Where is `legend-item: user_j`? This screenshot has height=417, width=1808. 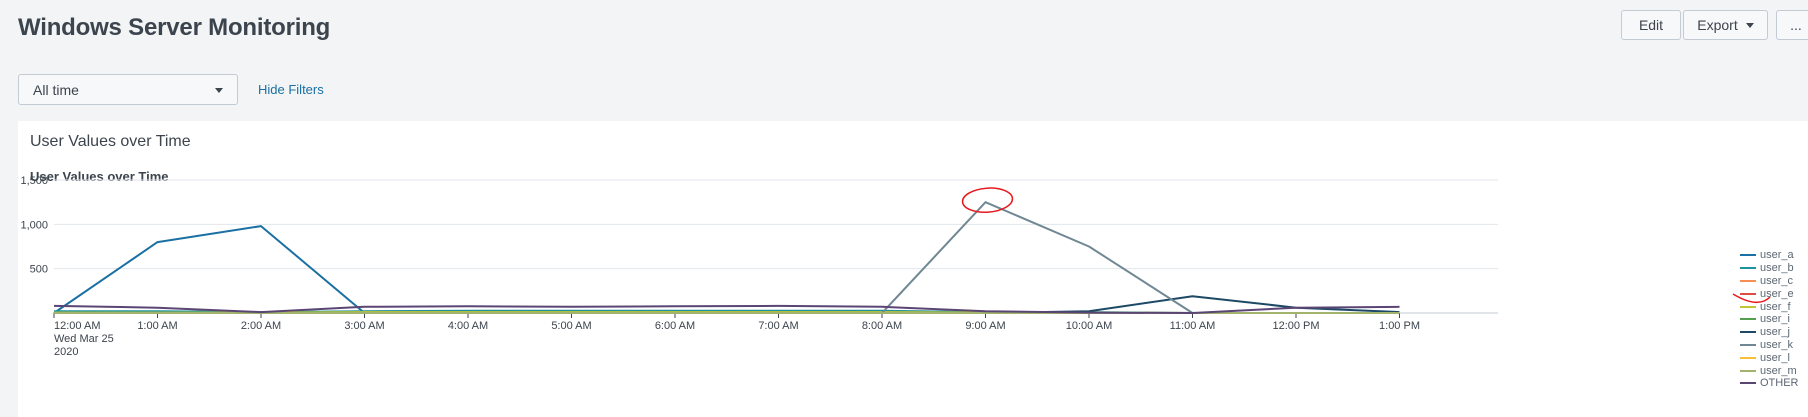
legend-item: user_j is located at coordinates (1769, 332).